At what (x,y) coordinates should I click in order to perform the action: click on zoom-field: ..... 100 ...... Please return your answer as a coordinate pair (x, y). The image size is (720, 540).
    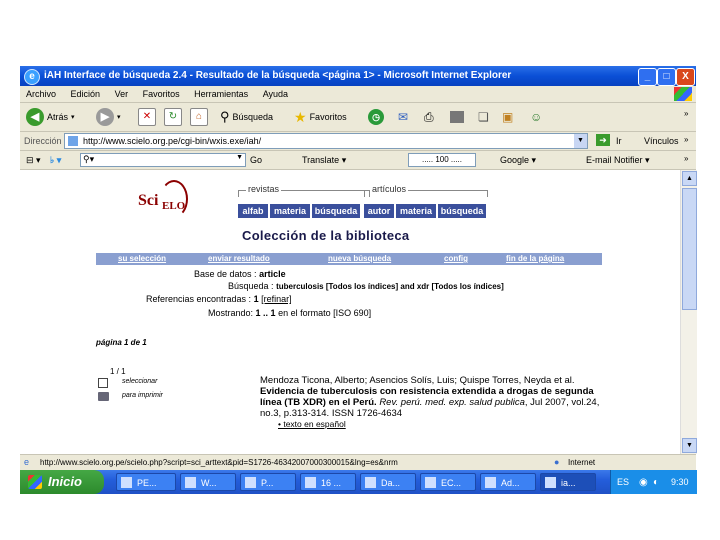
    Looking at the image, I should click on (442, 160).